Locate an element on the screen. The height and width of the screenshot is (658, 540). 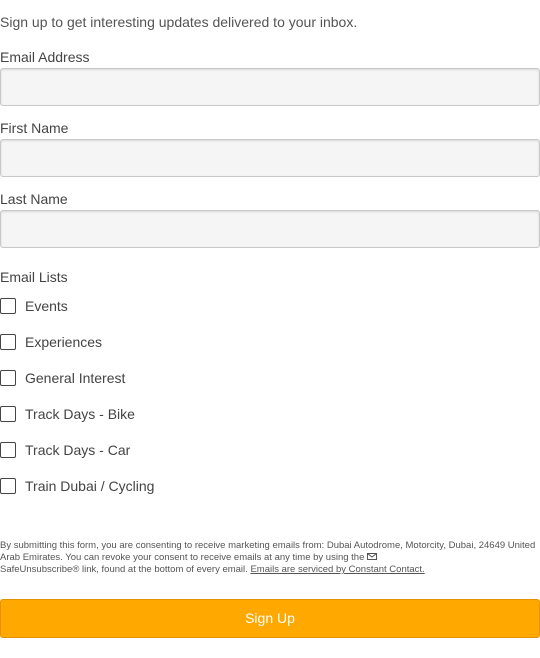
list-checkbox-experiences: Experiences is located at coordinates (51, 342).